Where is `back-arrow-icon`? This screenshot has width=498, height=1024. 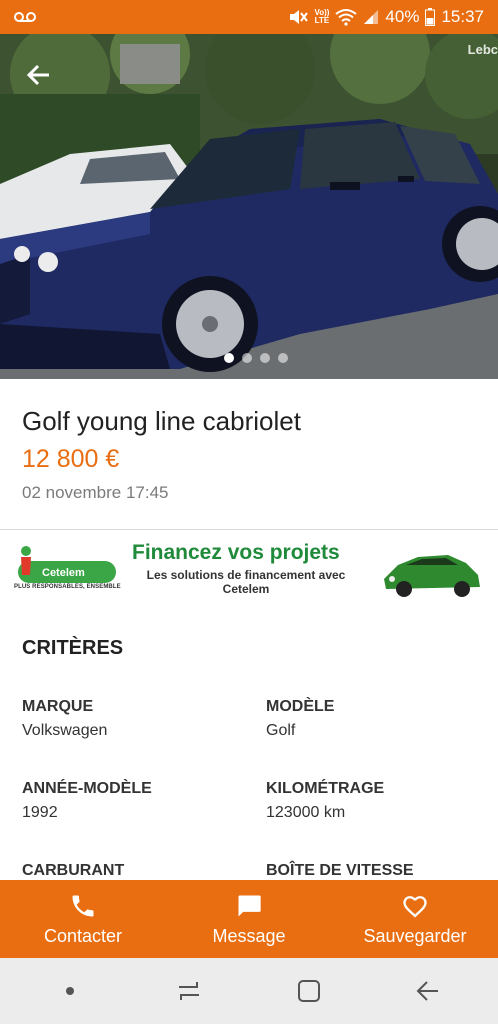
back-arrow-icon is located at coordinates (37, 75).